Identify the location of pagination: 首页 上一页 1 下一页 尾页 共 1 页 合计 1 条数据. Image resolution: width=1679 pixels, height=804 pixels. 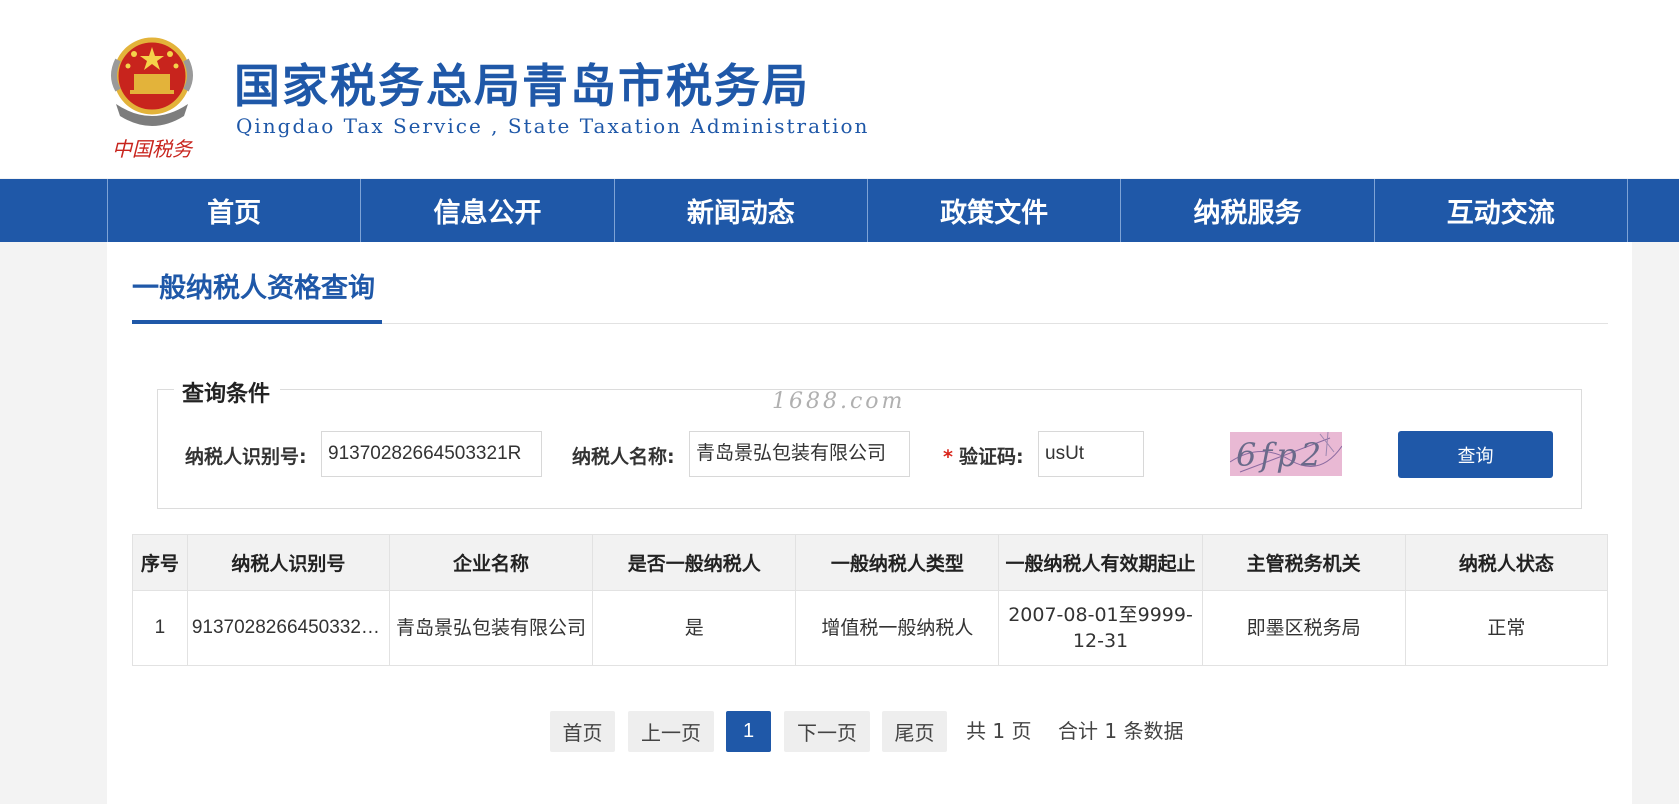
(869, 731).